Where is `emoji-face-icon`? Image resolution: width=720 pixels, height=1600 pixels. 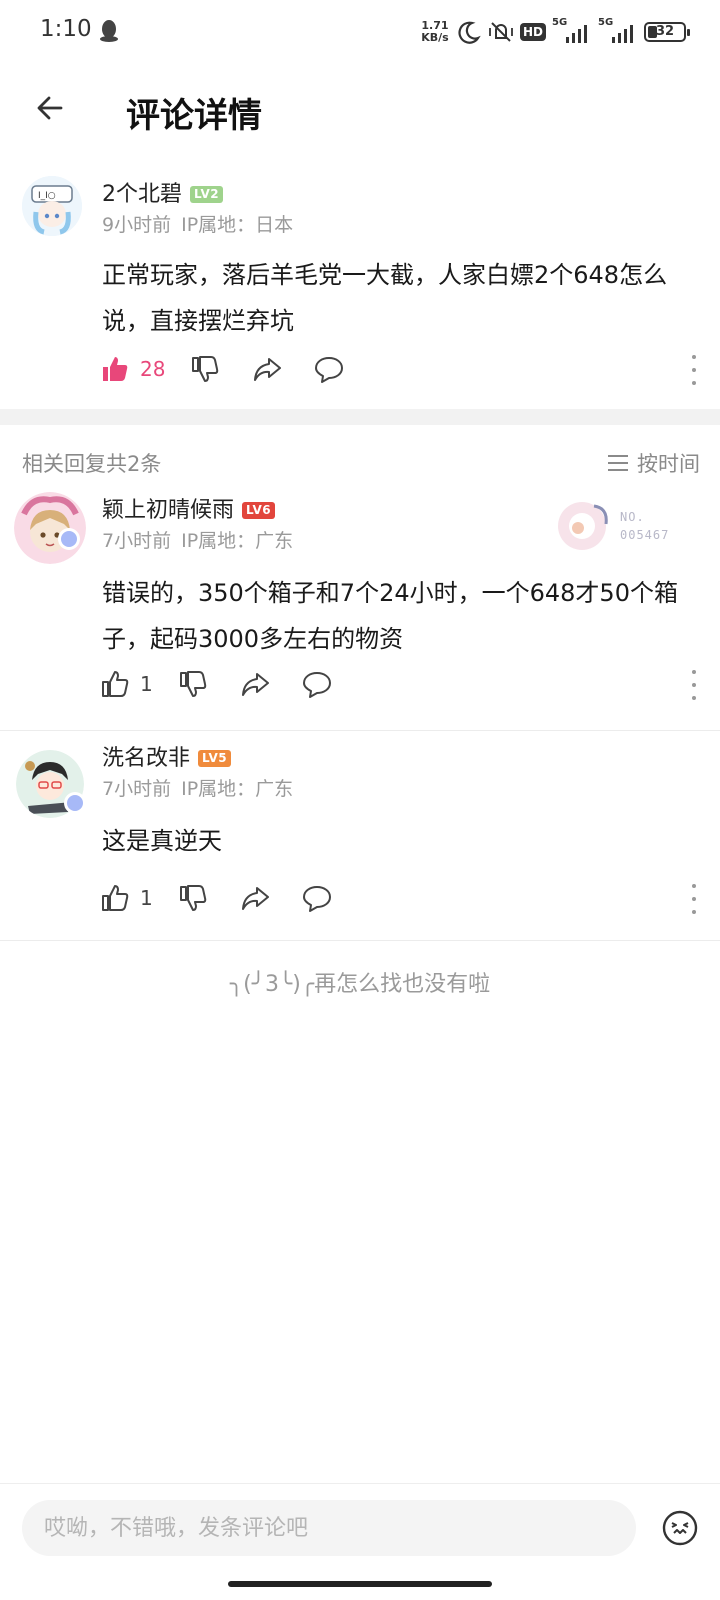 emoji-face-icon is located at coordinates (680, 1528).